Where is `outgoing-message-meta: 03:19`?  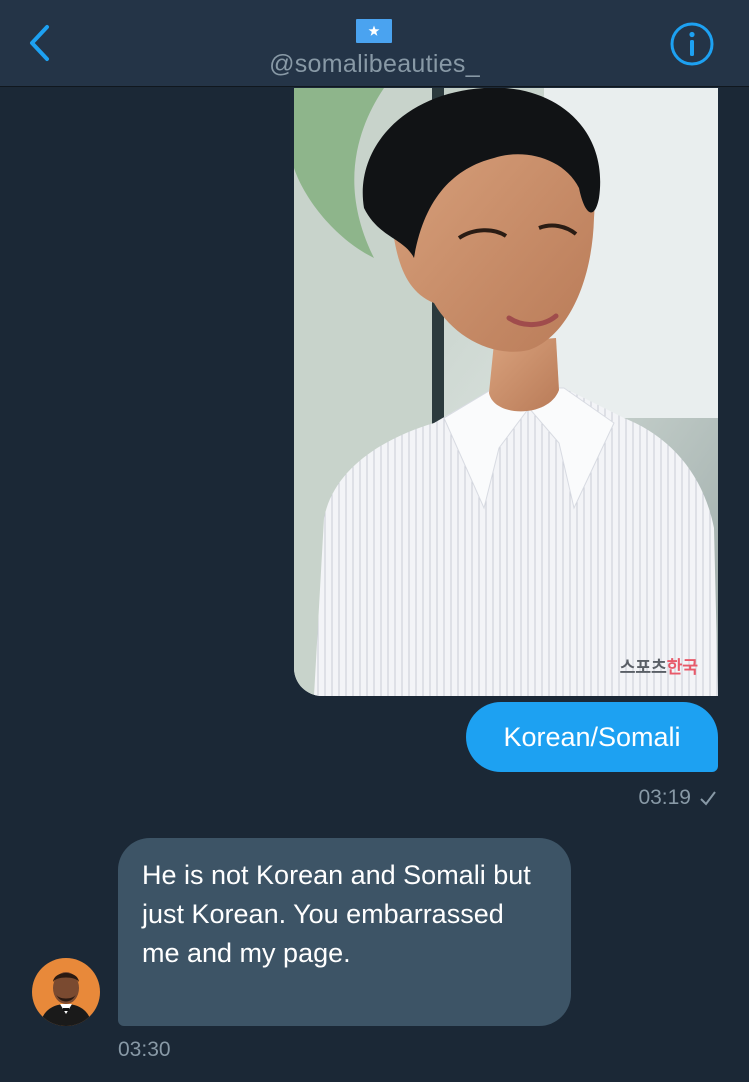 outgoing-message-meta: 03:19 is located at coordinates (677, 798).